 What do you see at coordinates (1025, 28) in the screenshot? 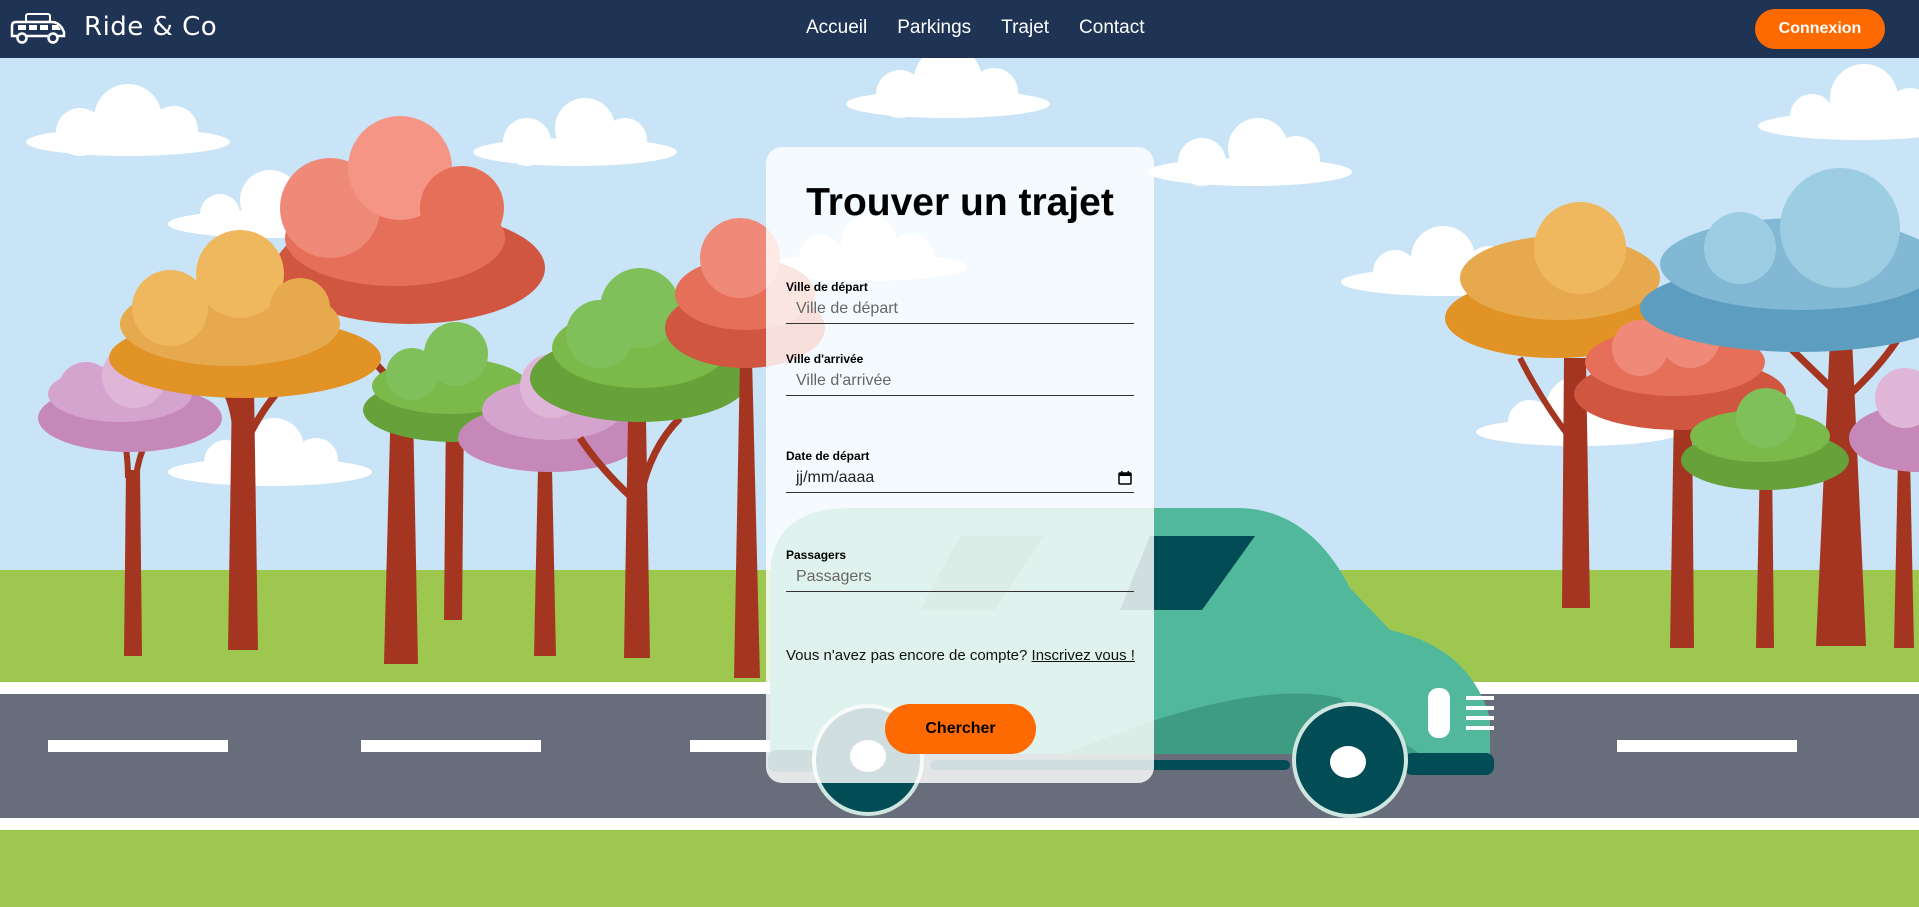
I see `nav-link-trajet: Trajet` at bounding box center [1025, 28].